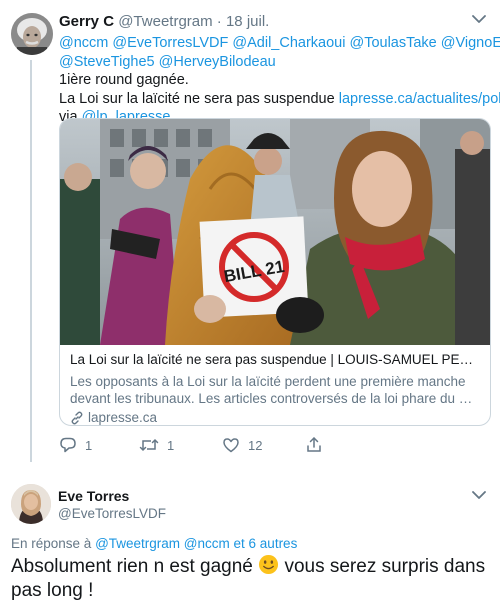  I want to click on reply-handles: @Tweetrgram @nccm, so click(162, 543).